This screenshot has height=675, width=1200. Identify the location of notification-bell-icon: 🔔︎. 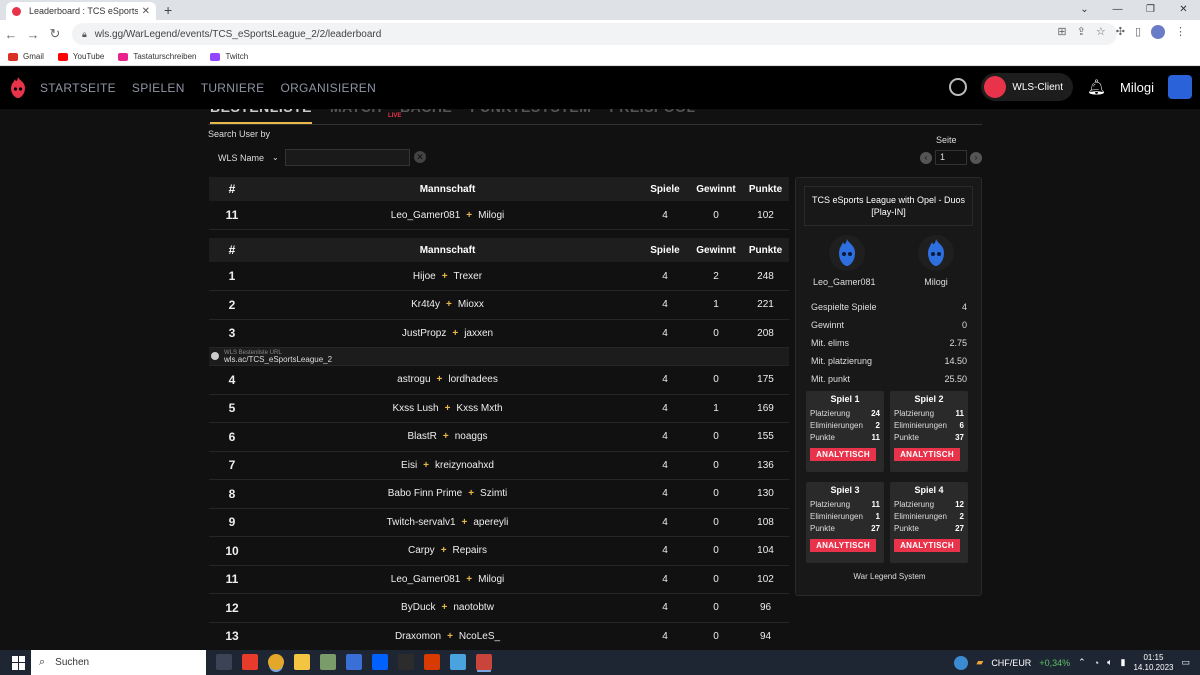
(1096, 87).